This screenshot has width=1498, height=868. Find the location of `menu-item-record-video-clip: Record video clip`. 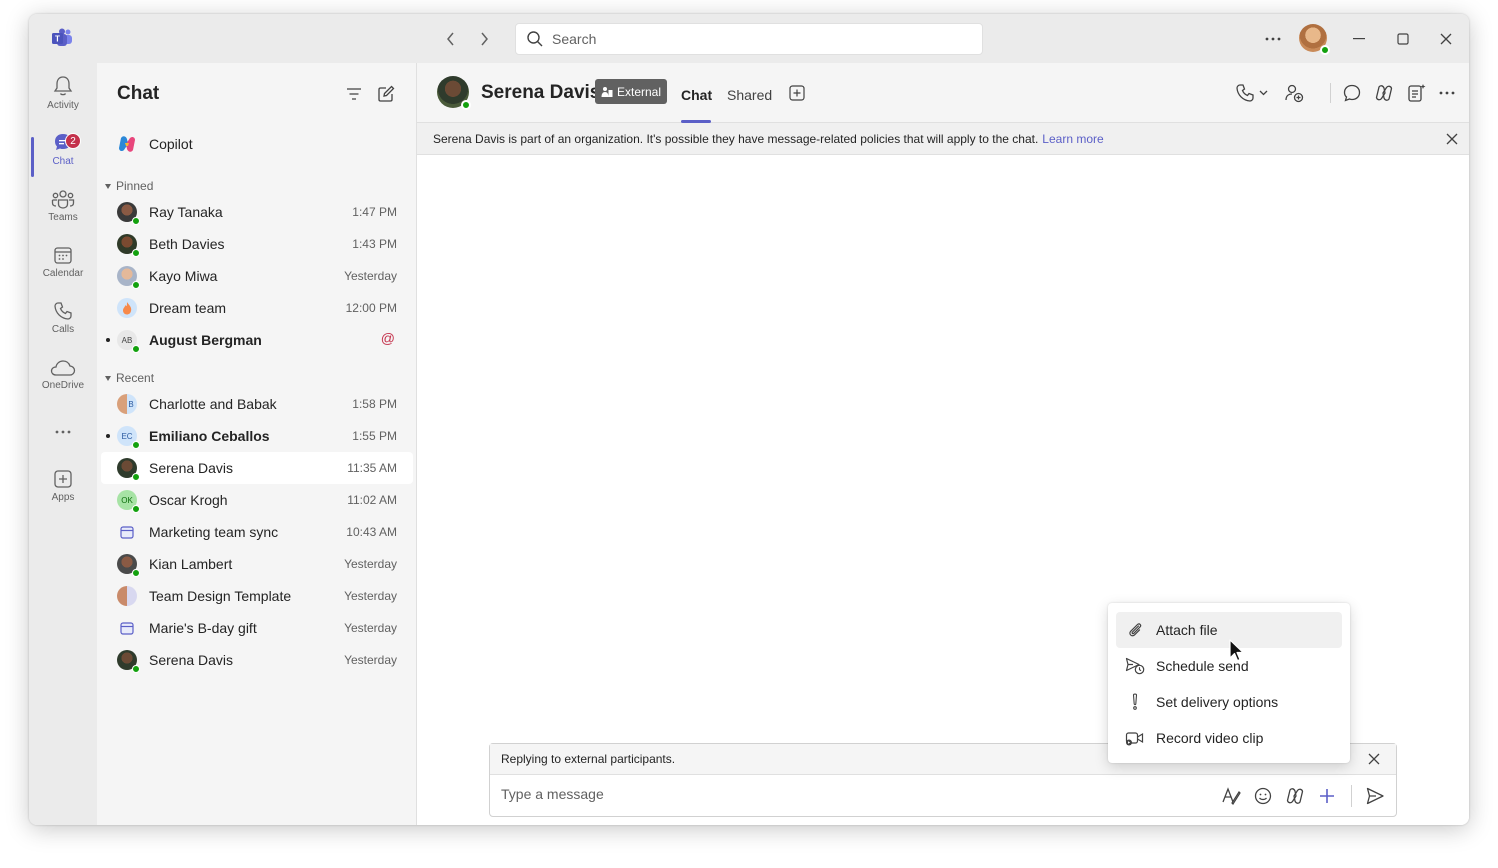

menu-item-record-video-clip: Record video clip is located at coordinates (1229, 738).